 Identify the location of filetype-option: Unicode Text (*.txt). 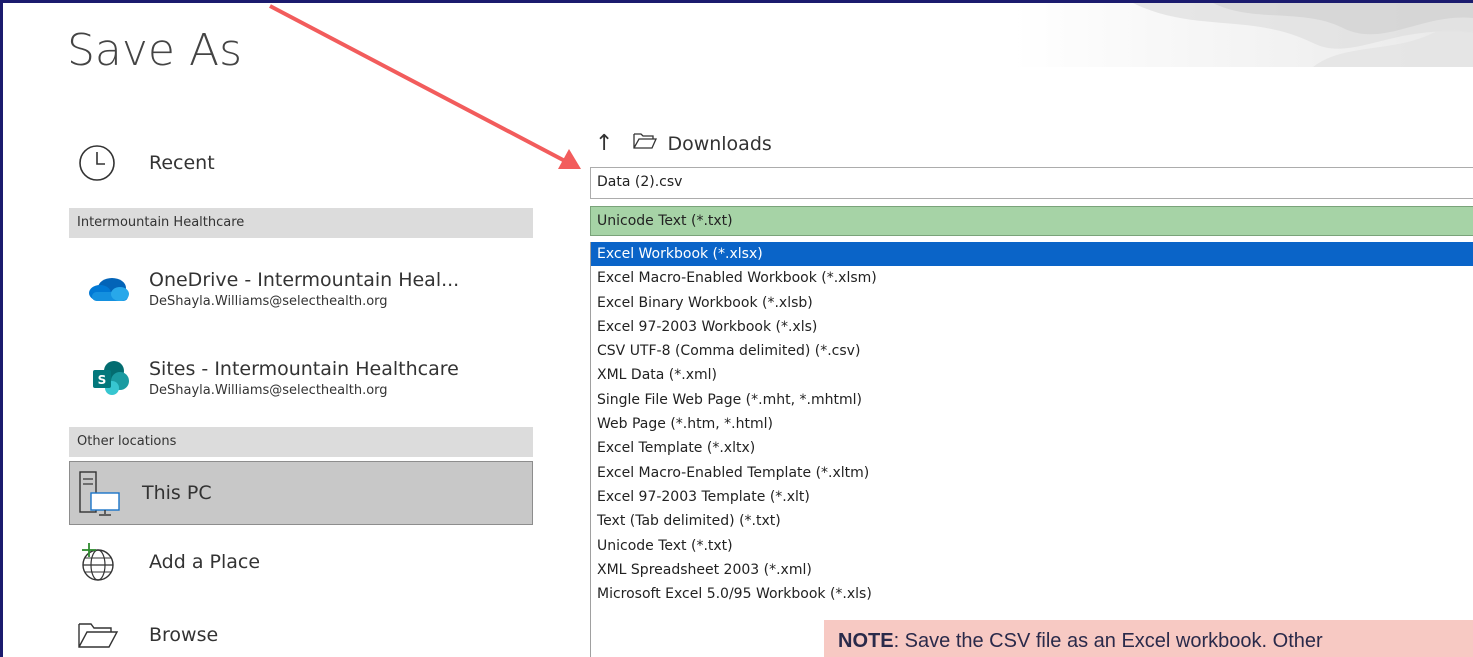
(1032, 546).